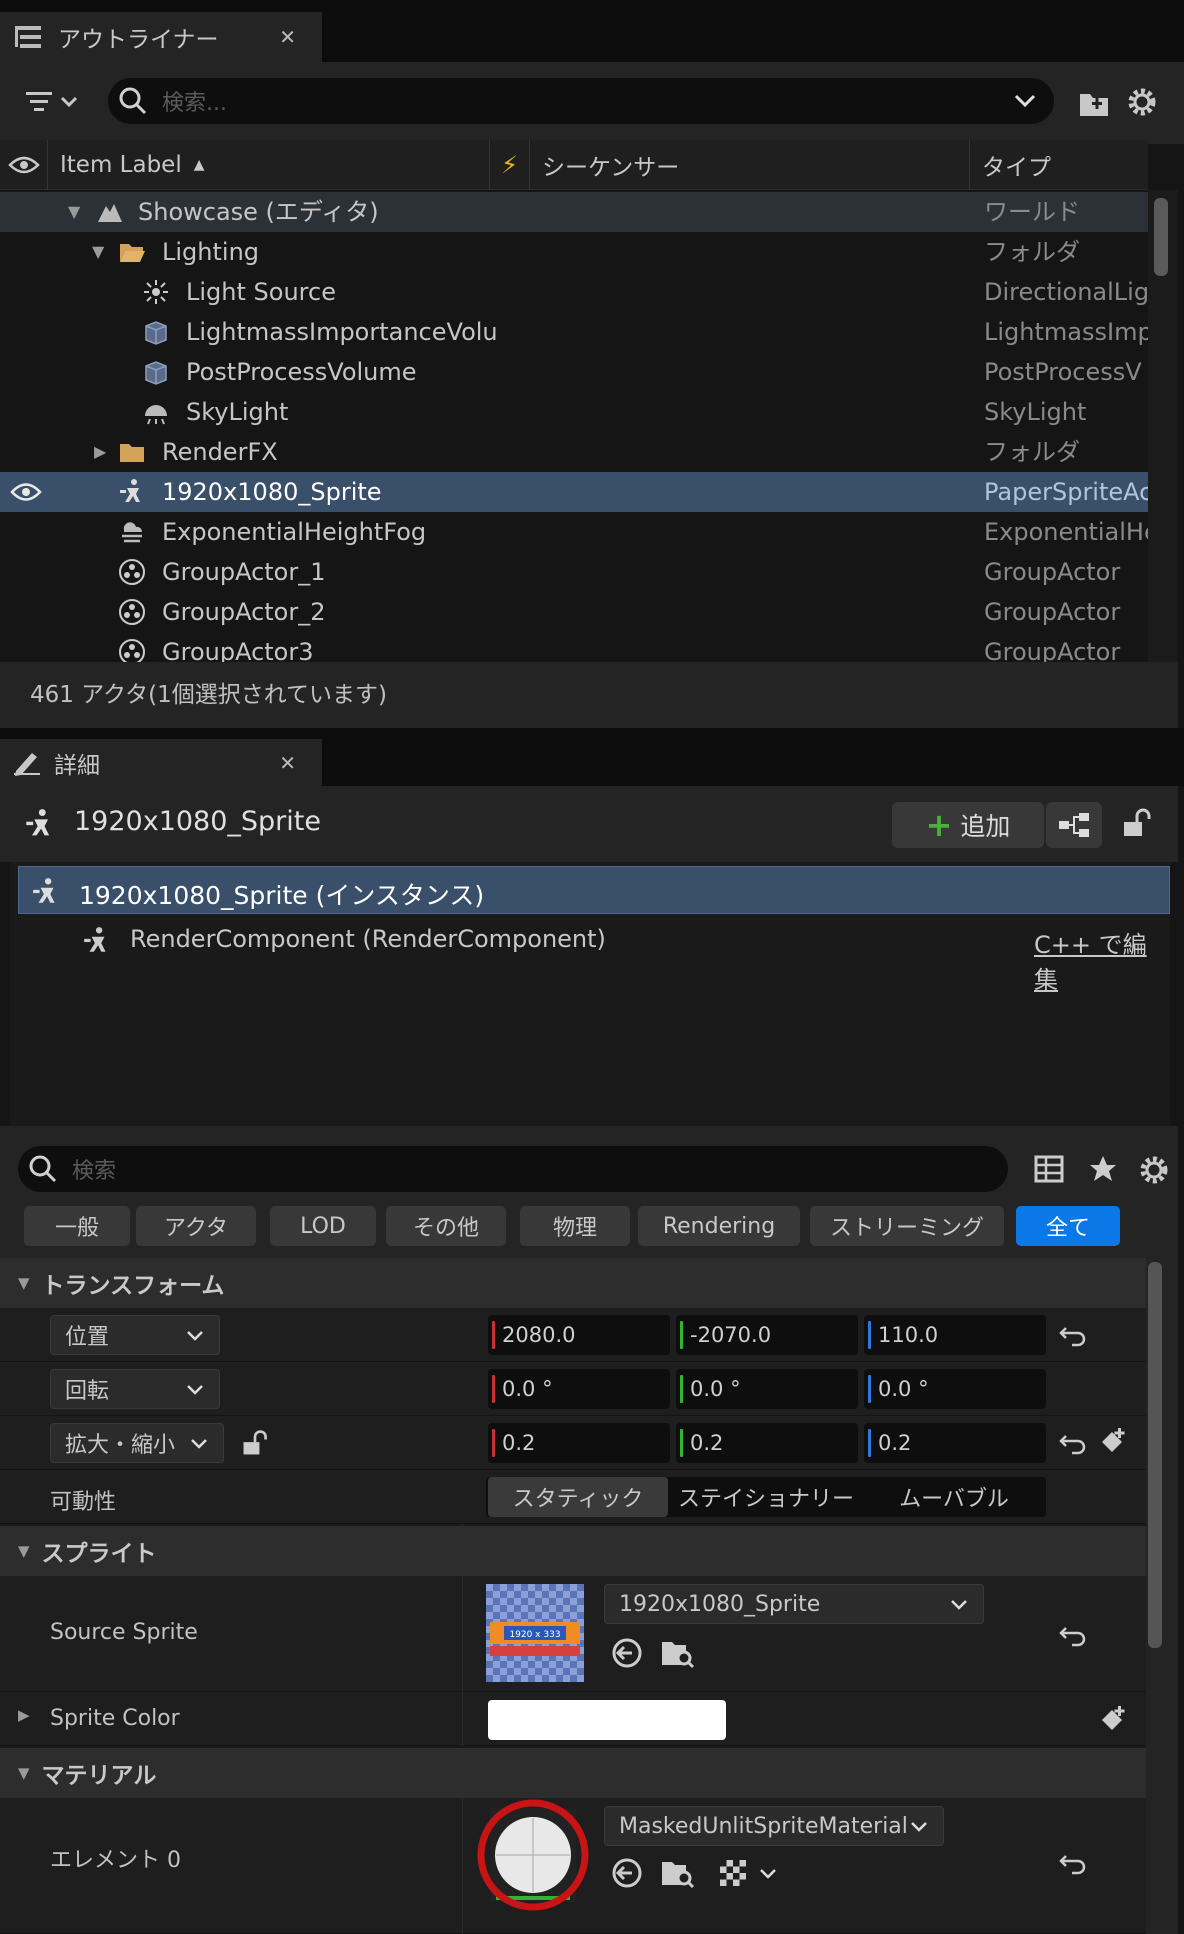 This screenshot has width=1184, height=1934. I want to click on location-z-field: 110.0, so click(955, 1335).